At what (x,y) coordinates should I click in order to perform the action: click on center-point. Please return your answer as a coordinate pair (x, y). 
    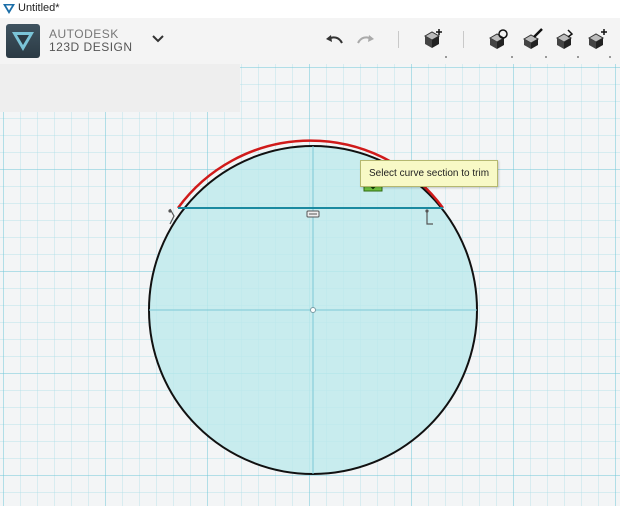
    Looking at the image, I should click on (313, 310).